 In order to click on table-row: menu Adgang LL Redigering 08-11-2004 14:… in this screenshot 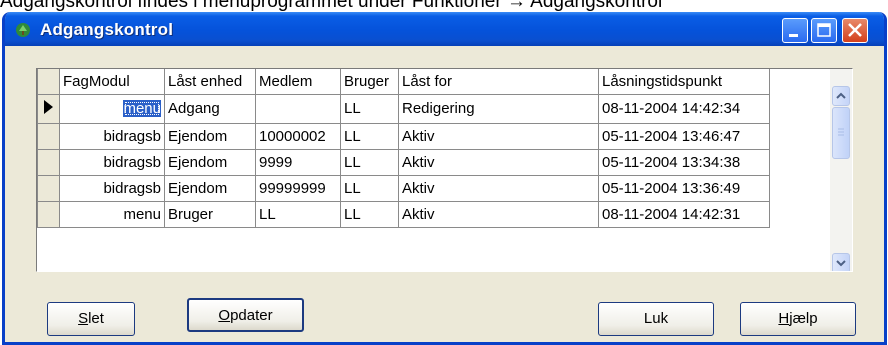, I will do `click(403, 108)`.